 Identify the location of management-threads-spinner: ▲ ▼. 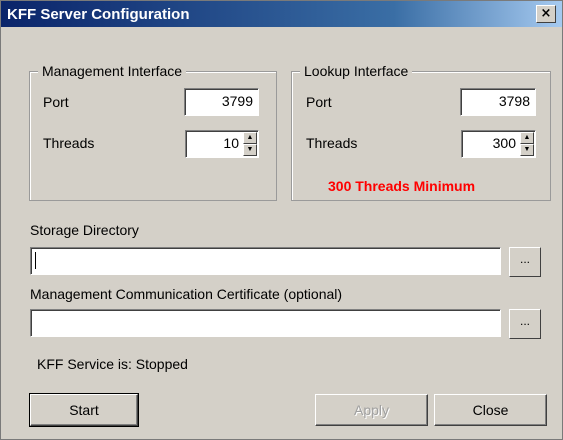
(250, 144).